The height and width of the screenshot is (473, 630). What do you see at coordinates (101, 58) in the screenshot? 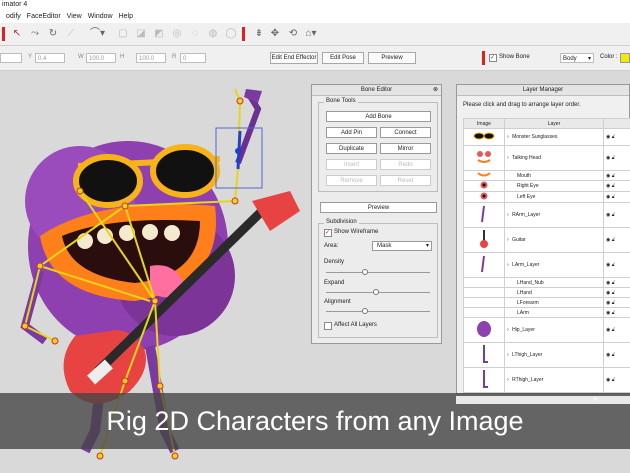
I see `w-field: 100.0` at bounding box center [101, 58].